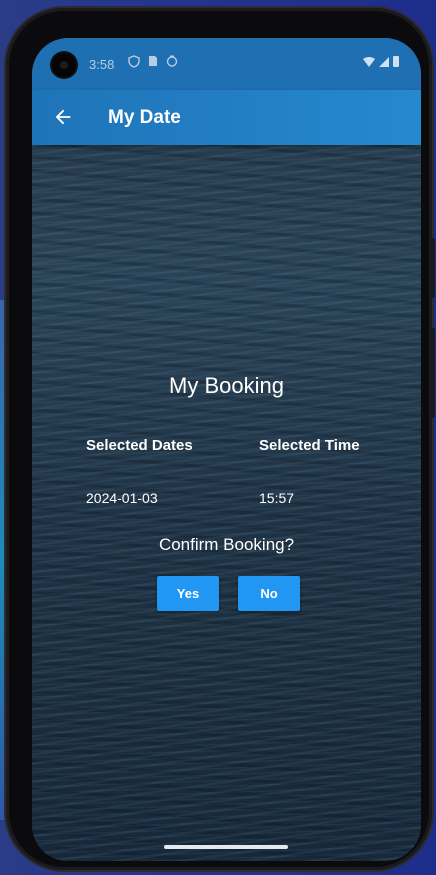  What do you see at coordinates (134, 61) in the screenshot?
I see `shield-icon` at bounding box center [134, 61].